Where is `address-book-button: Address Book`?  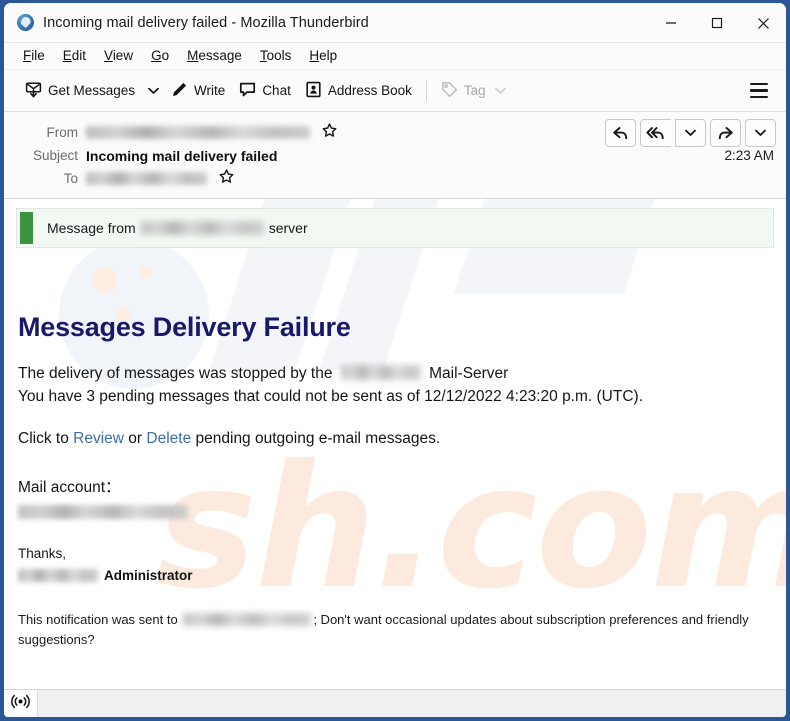 address-book-button: Address Book is located at coordinates (358, 91).